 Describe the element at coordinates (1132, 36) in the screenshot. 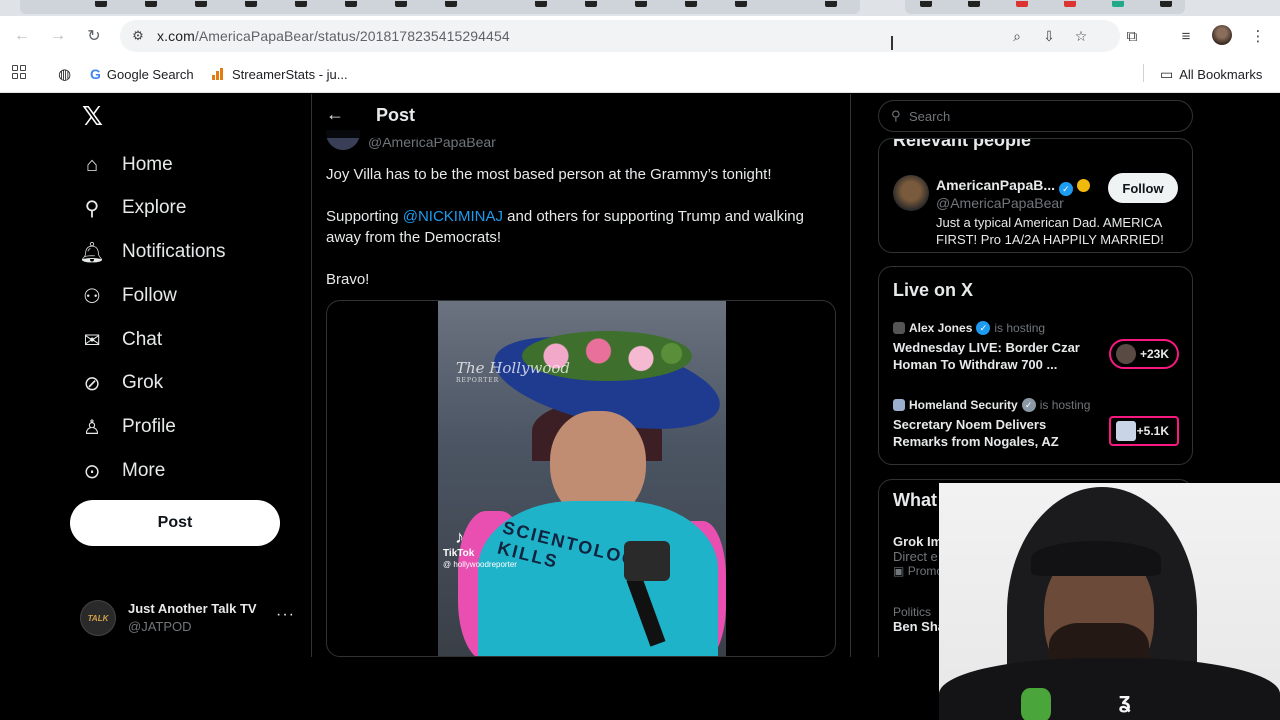

I see `tab-search-icon: ⧉` at that location.